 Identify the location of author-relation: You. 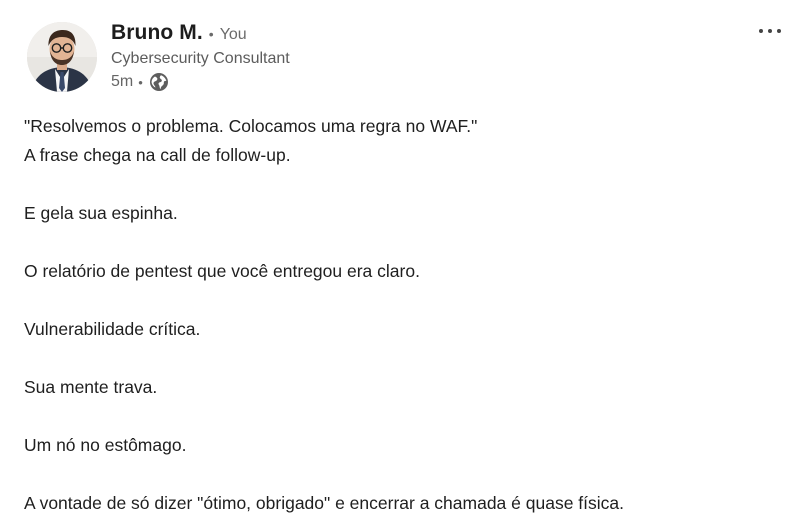
(233, 34).